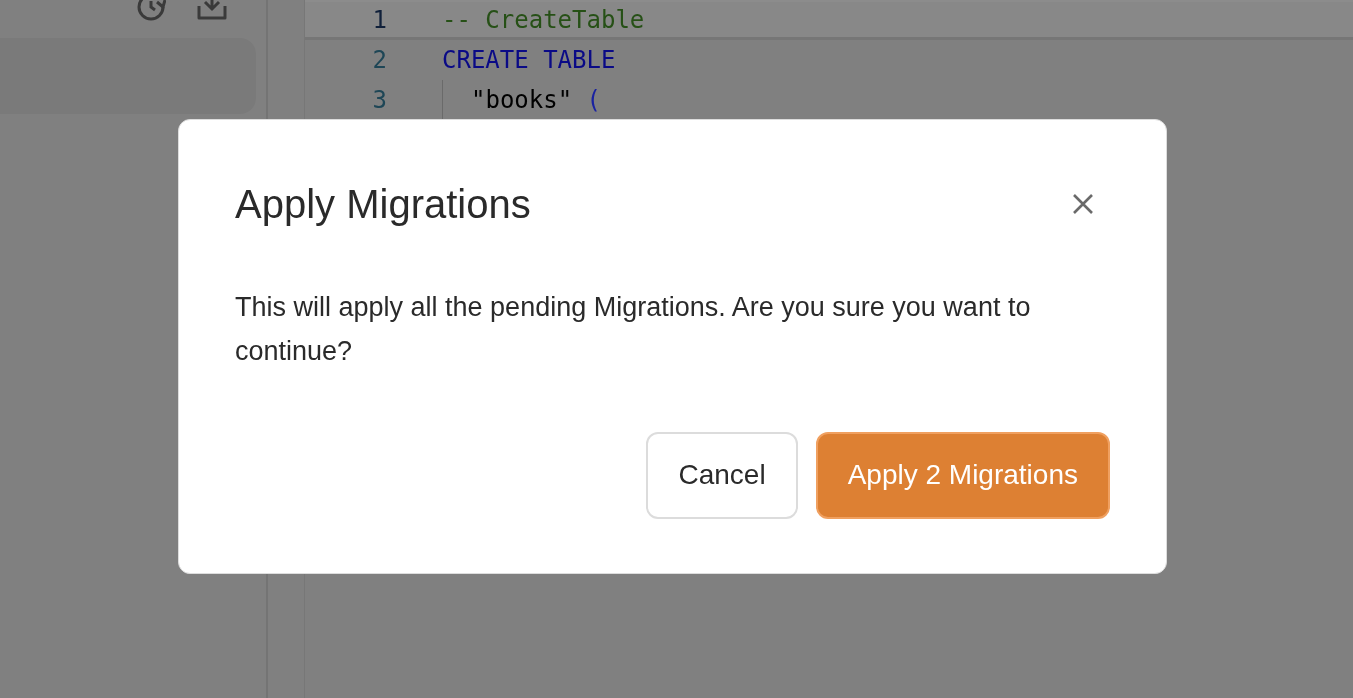  Describe the element at coordinates (633, 329) in the screenshot. I see `dialog-message: This will apply all the pending Migrations. Are you sure you want to continue?` at that location.